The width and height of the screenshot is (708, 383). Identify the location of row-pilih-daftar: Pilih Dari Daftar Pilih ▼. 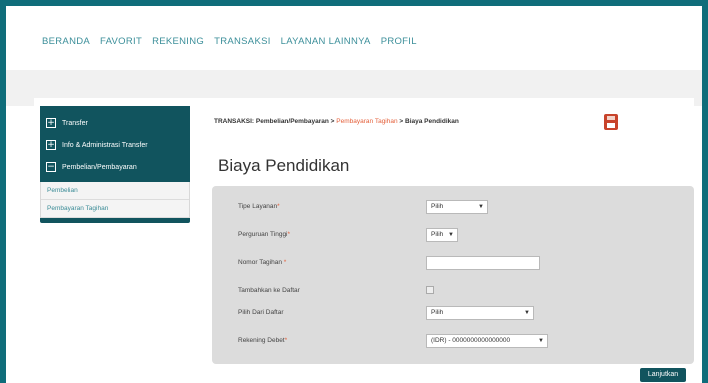
(453, 314).